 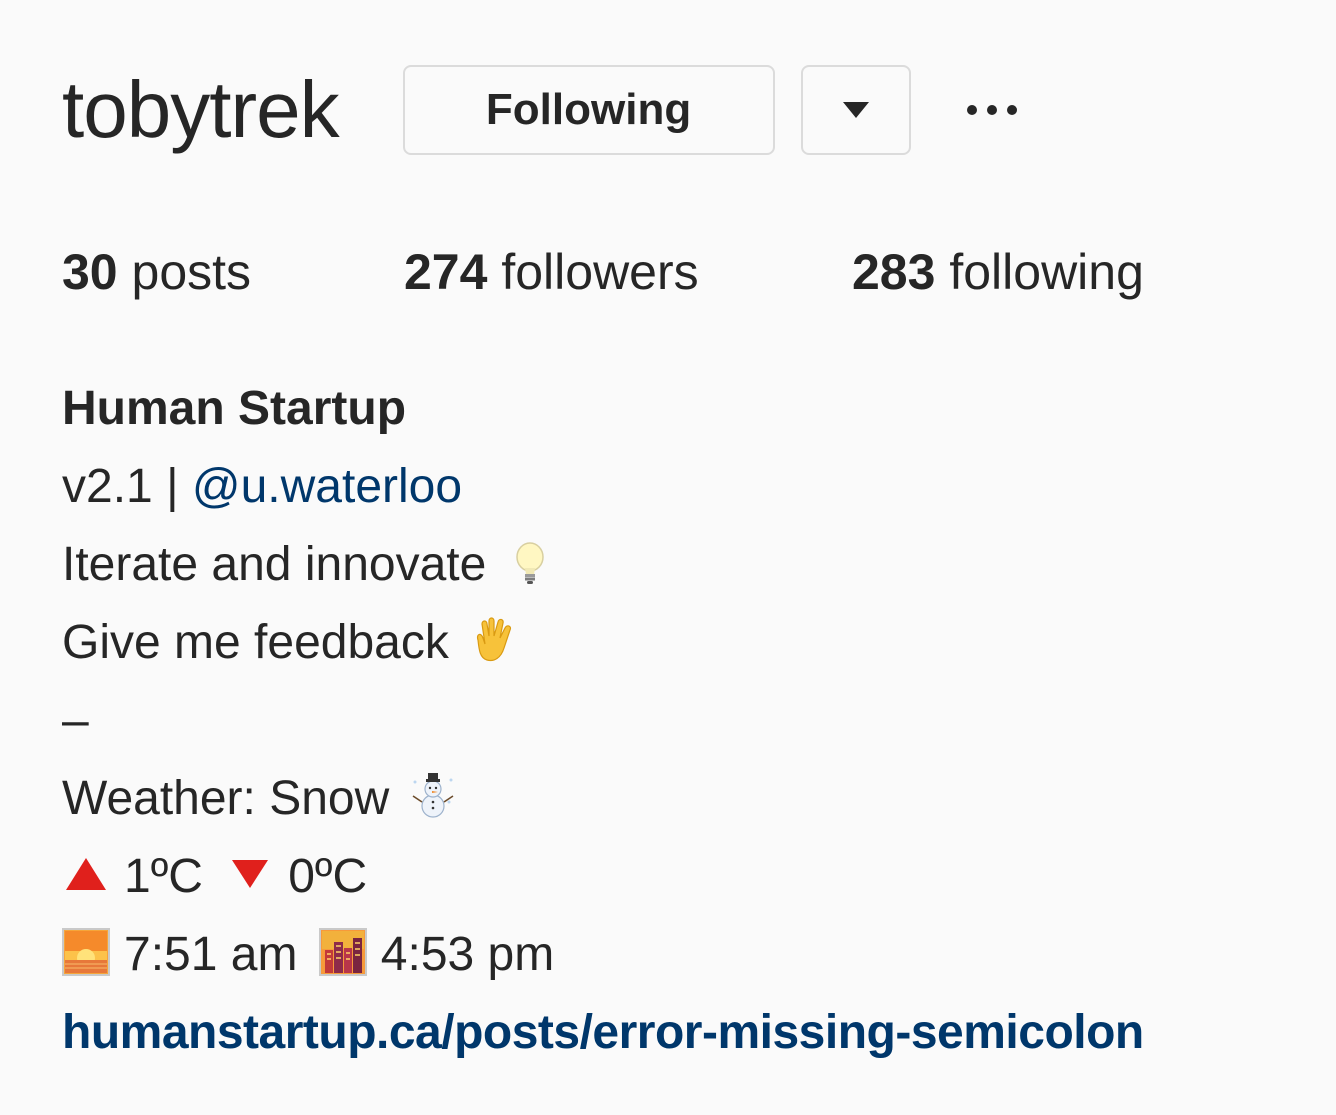 I want to click on suggested-dropdown-button, so click(x=855, y=110).